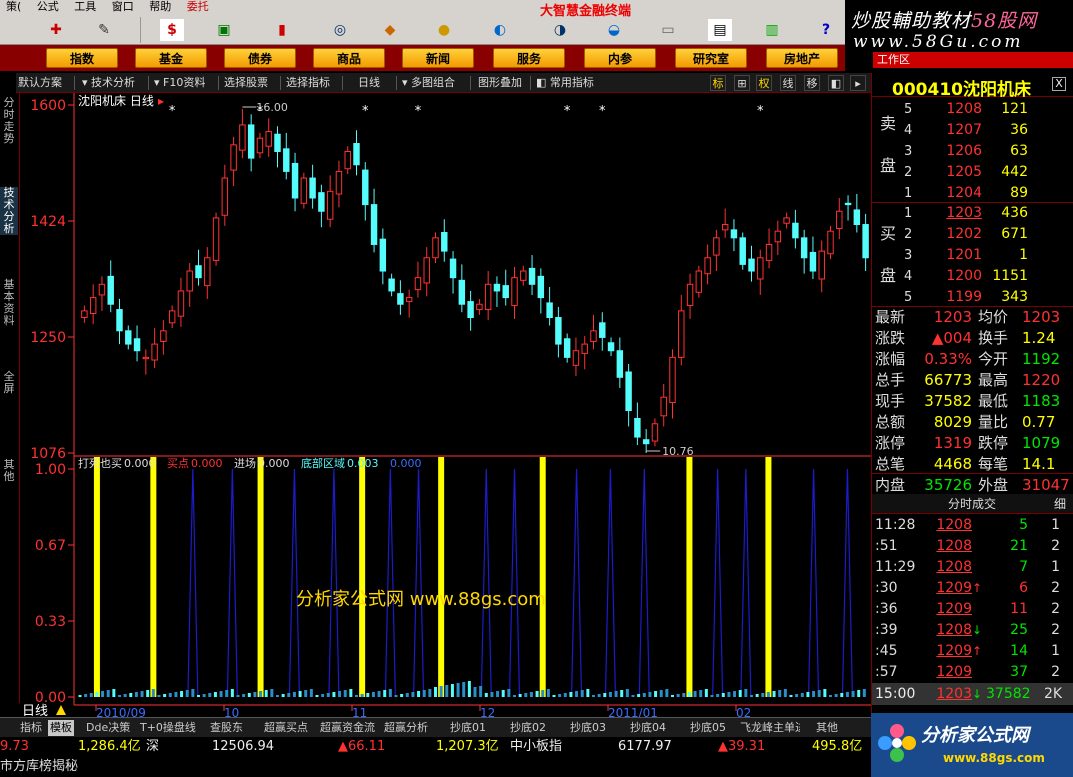 Image resolution: width=1073 pixels, height=777 pixels. I want to click on view-select-indicator: 选择指标, so click(308, 83).